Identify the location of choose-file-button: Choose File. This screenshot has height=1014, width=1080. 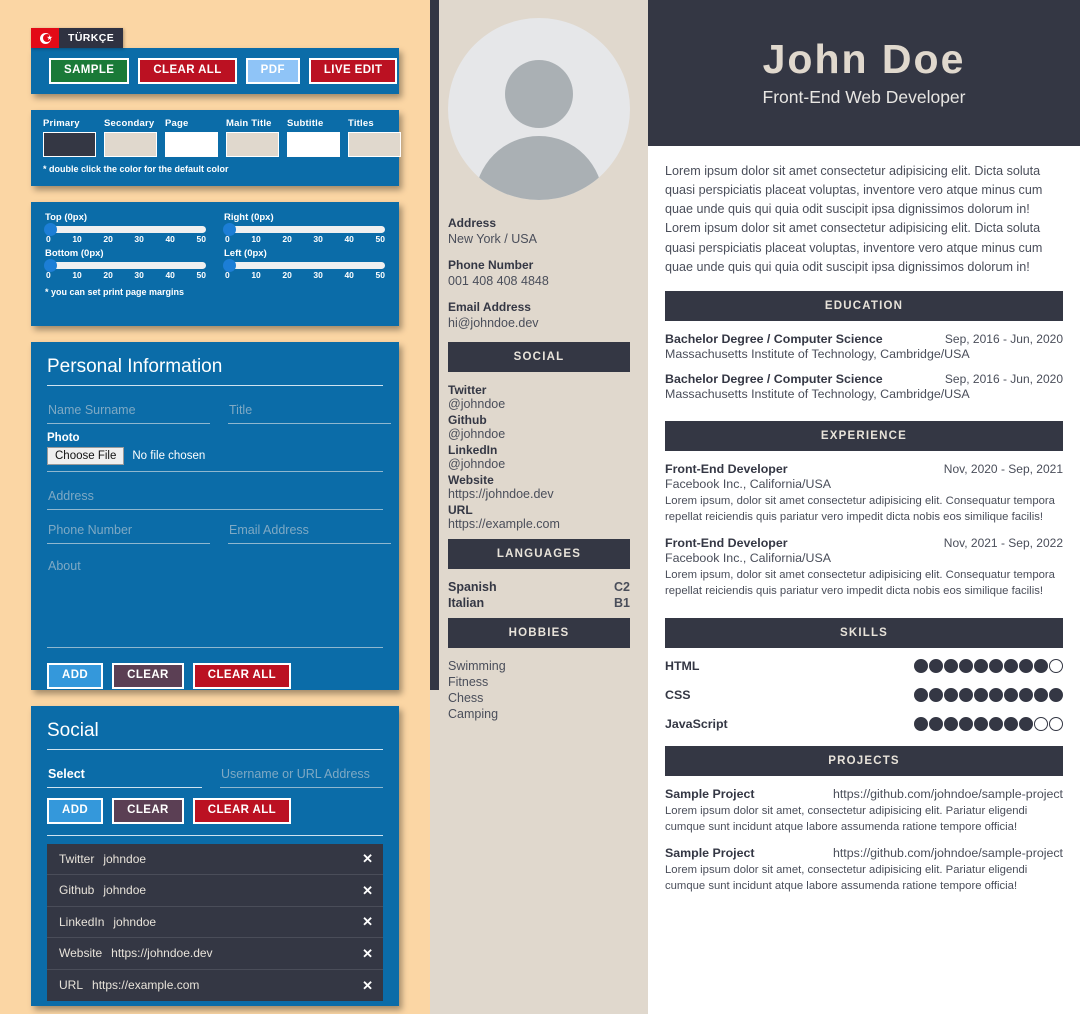
(86, 456).